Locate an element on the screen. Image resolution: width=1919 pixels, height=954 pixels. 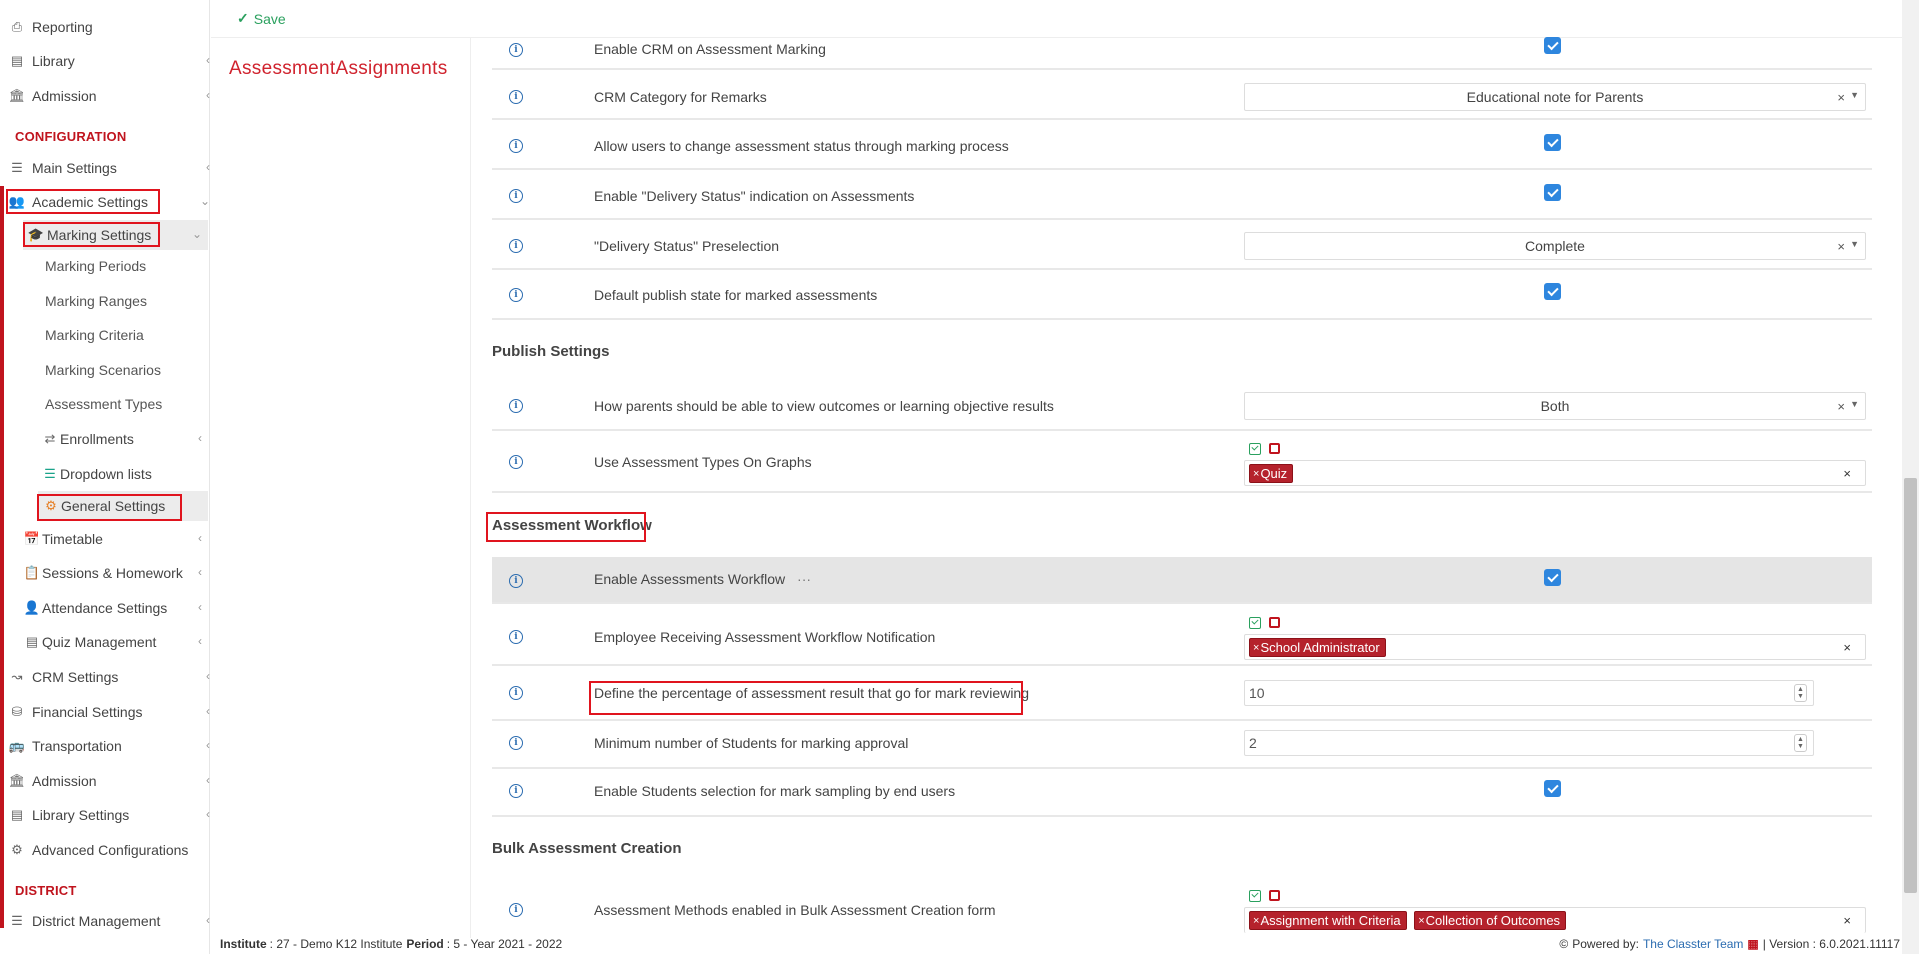
sidebar-item-dropdown-lists: ☰ Dropdown lists is located at coordinates (124, 474).